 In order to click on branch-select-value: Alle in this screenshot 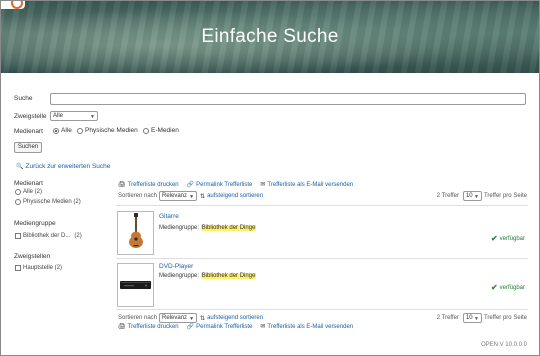, I will do `click(58, 116)`.